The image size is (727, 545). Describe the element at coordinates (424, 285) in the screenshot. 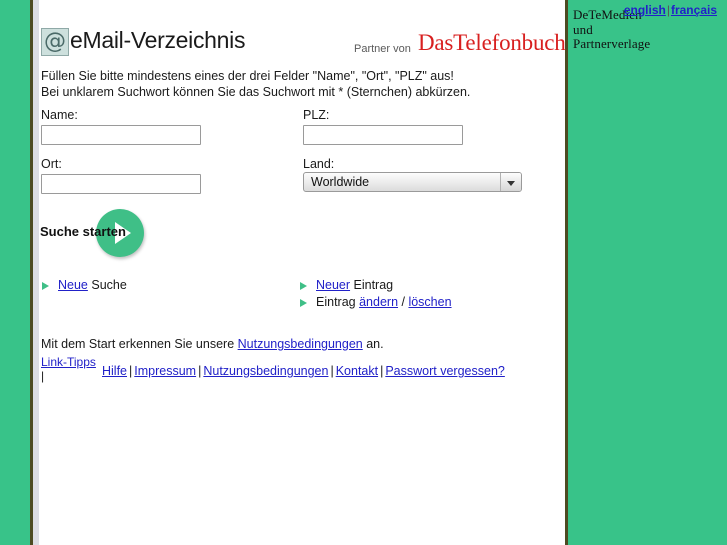

I see `list-item: Neuer Eintrag` at that location.